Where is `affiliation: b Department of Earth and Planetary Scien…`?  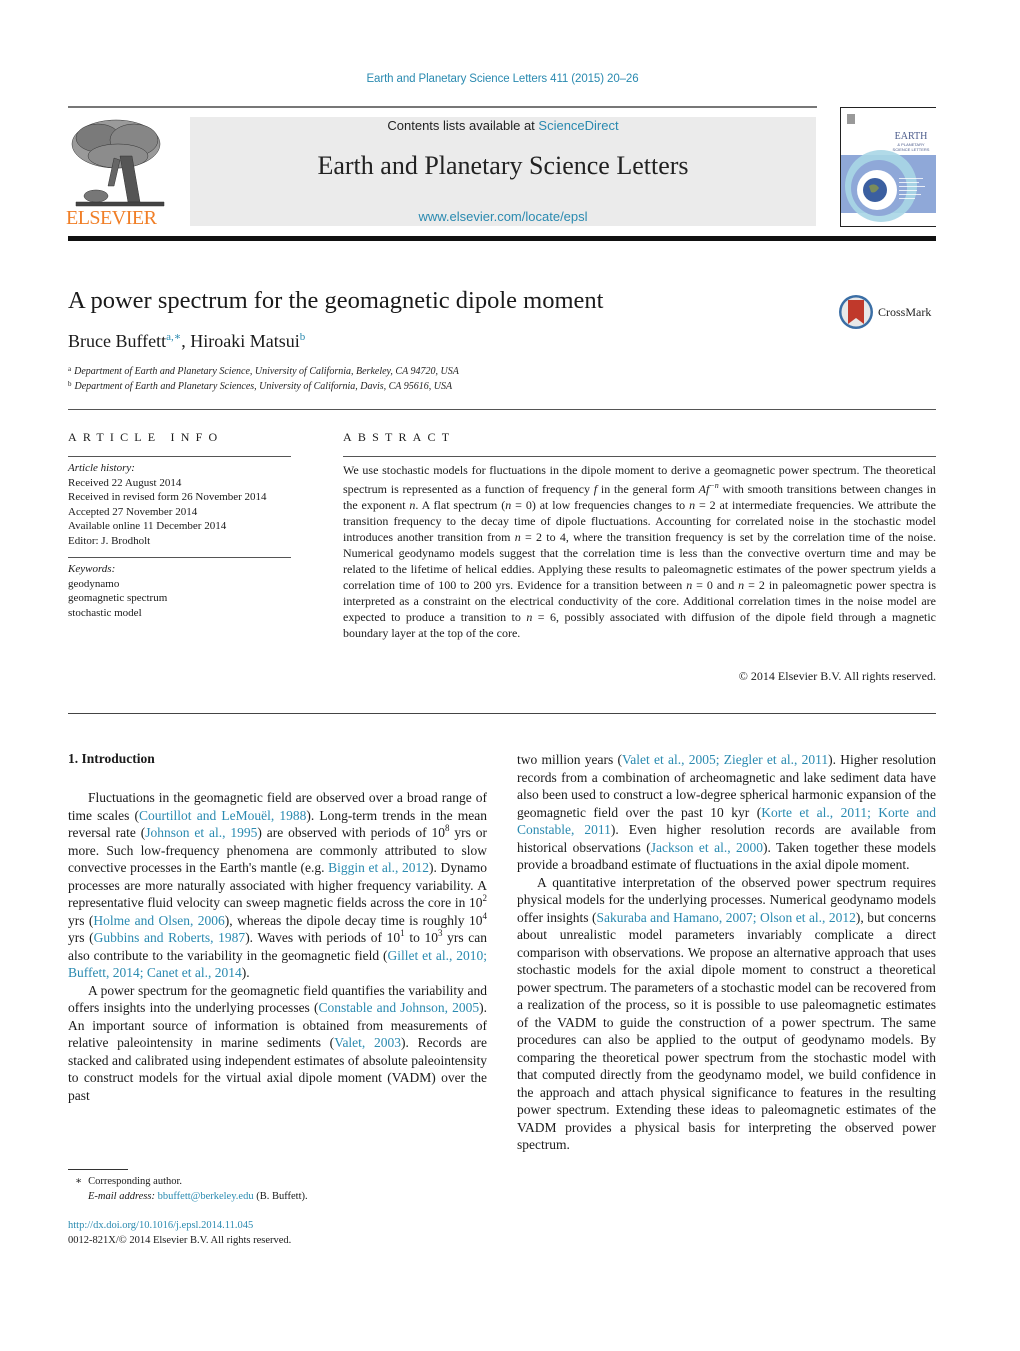 affiliation: b Department of Earth and Planetary Scien… is located at coordinates (260, 386).